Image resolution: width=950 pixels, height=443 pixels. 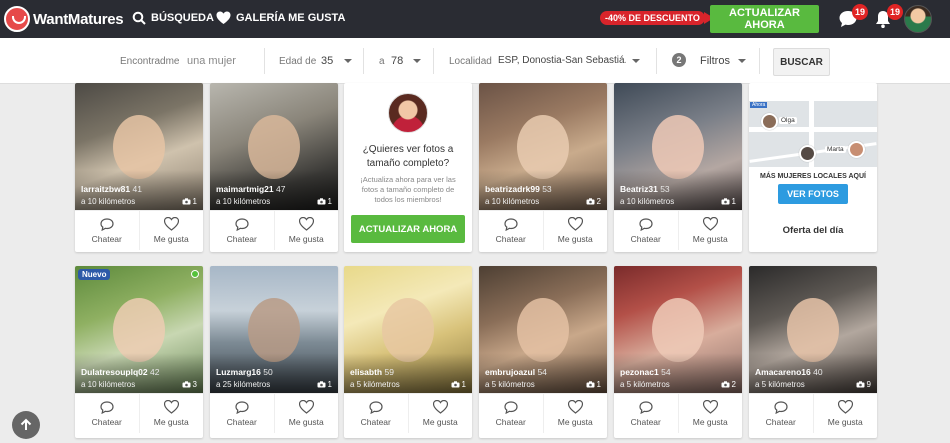 What do you see at coordinates (678, 329) in the screenshot?
I see `profile-photo: pezonac1 54 a 5 kilómetros 2` at bounding box center [678, 329].